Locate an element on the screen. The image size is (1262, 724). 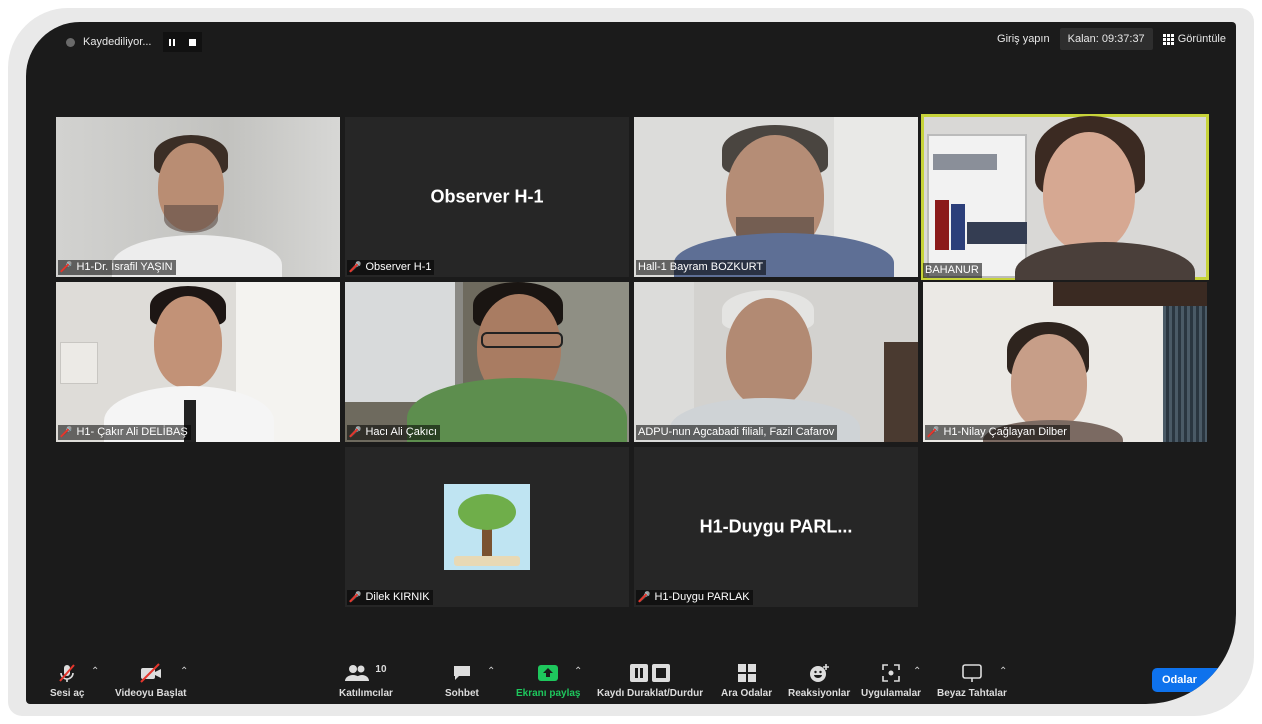
view-button: Görüntüle is located at coordinates (1194, 39).